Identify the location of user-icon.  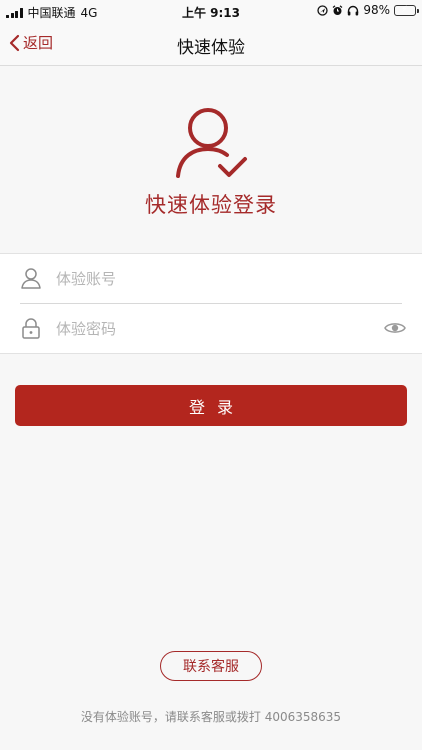
(31, 278).